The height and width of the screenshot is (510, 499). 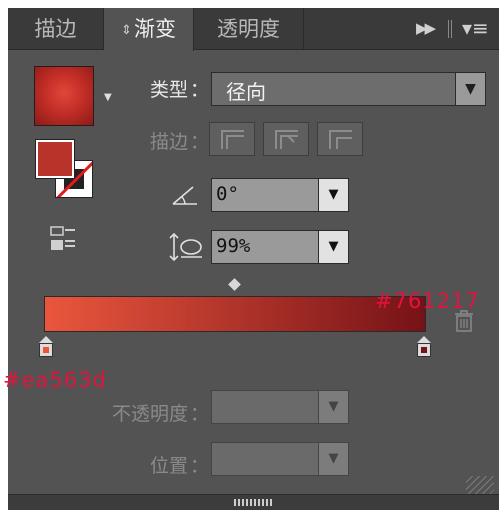 I want to click on fill-color-swatch, so click(x=55, y=159).